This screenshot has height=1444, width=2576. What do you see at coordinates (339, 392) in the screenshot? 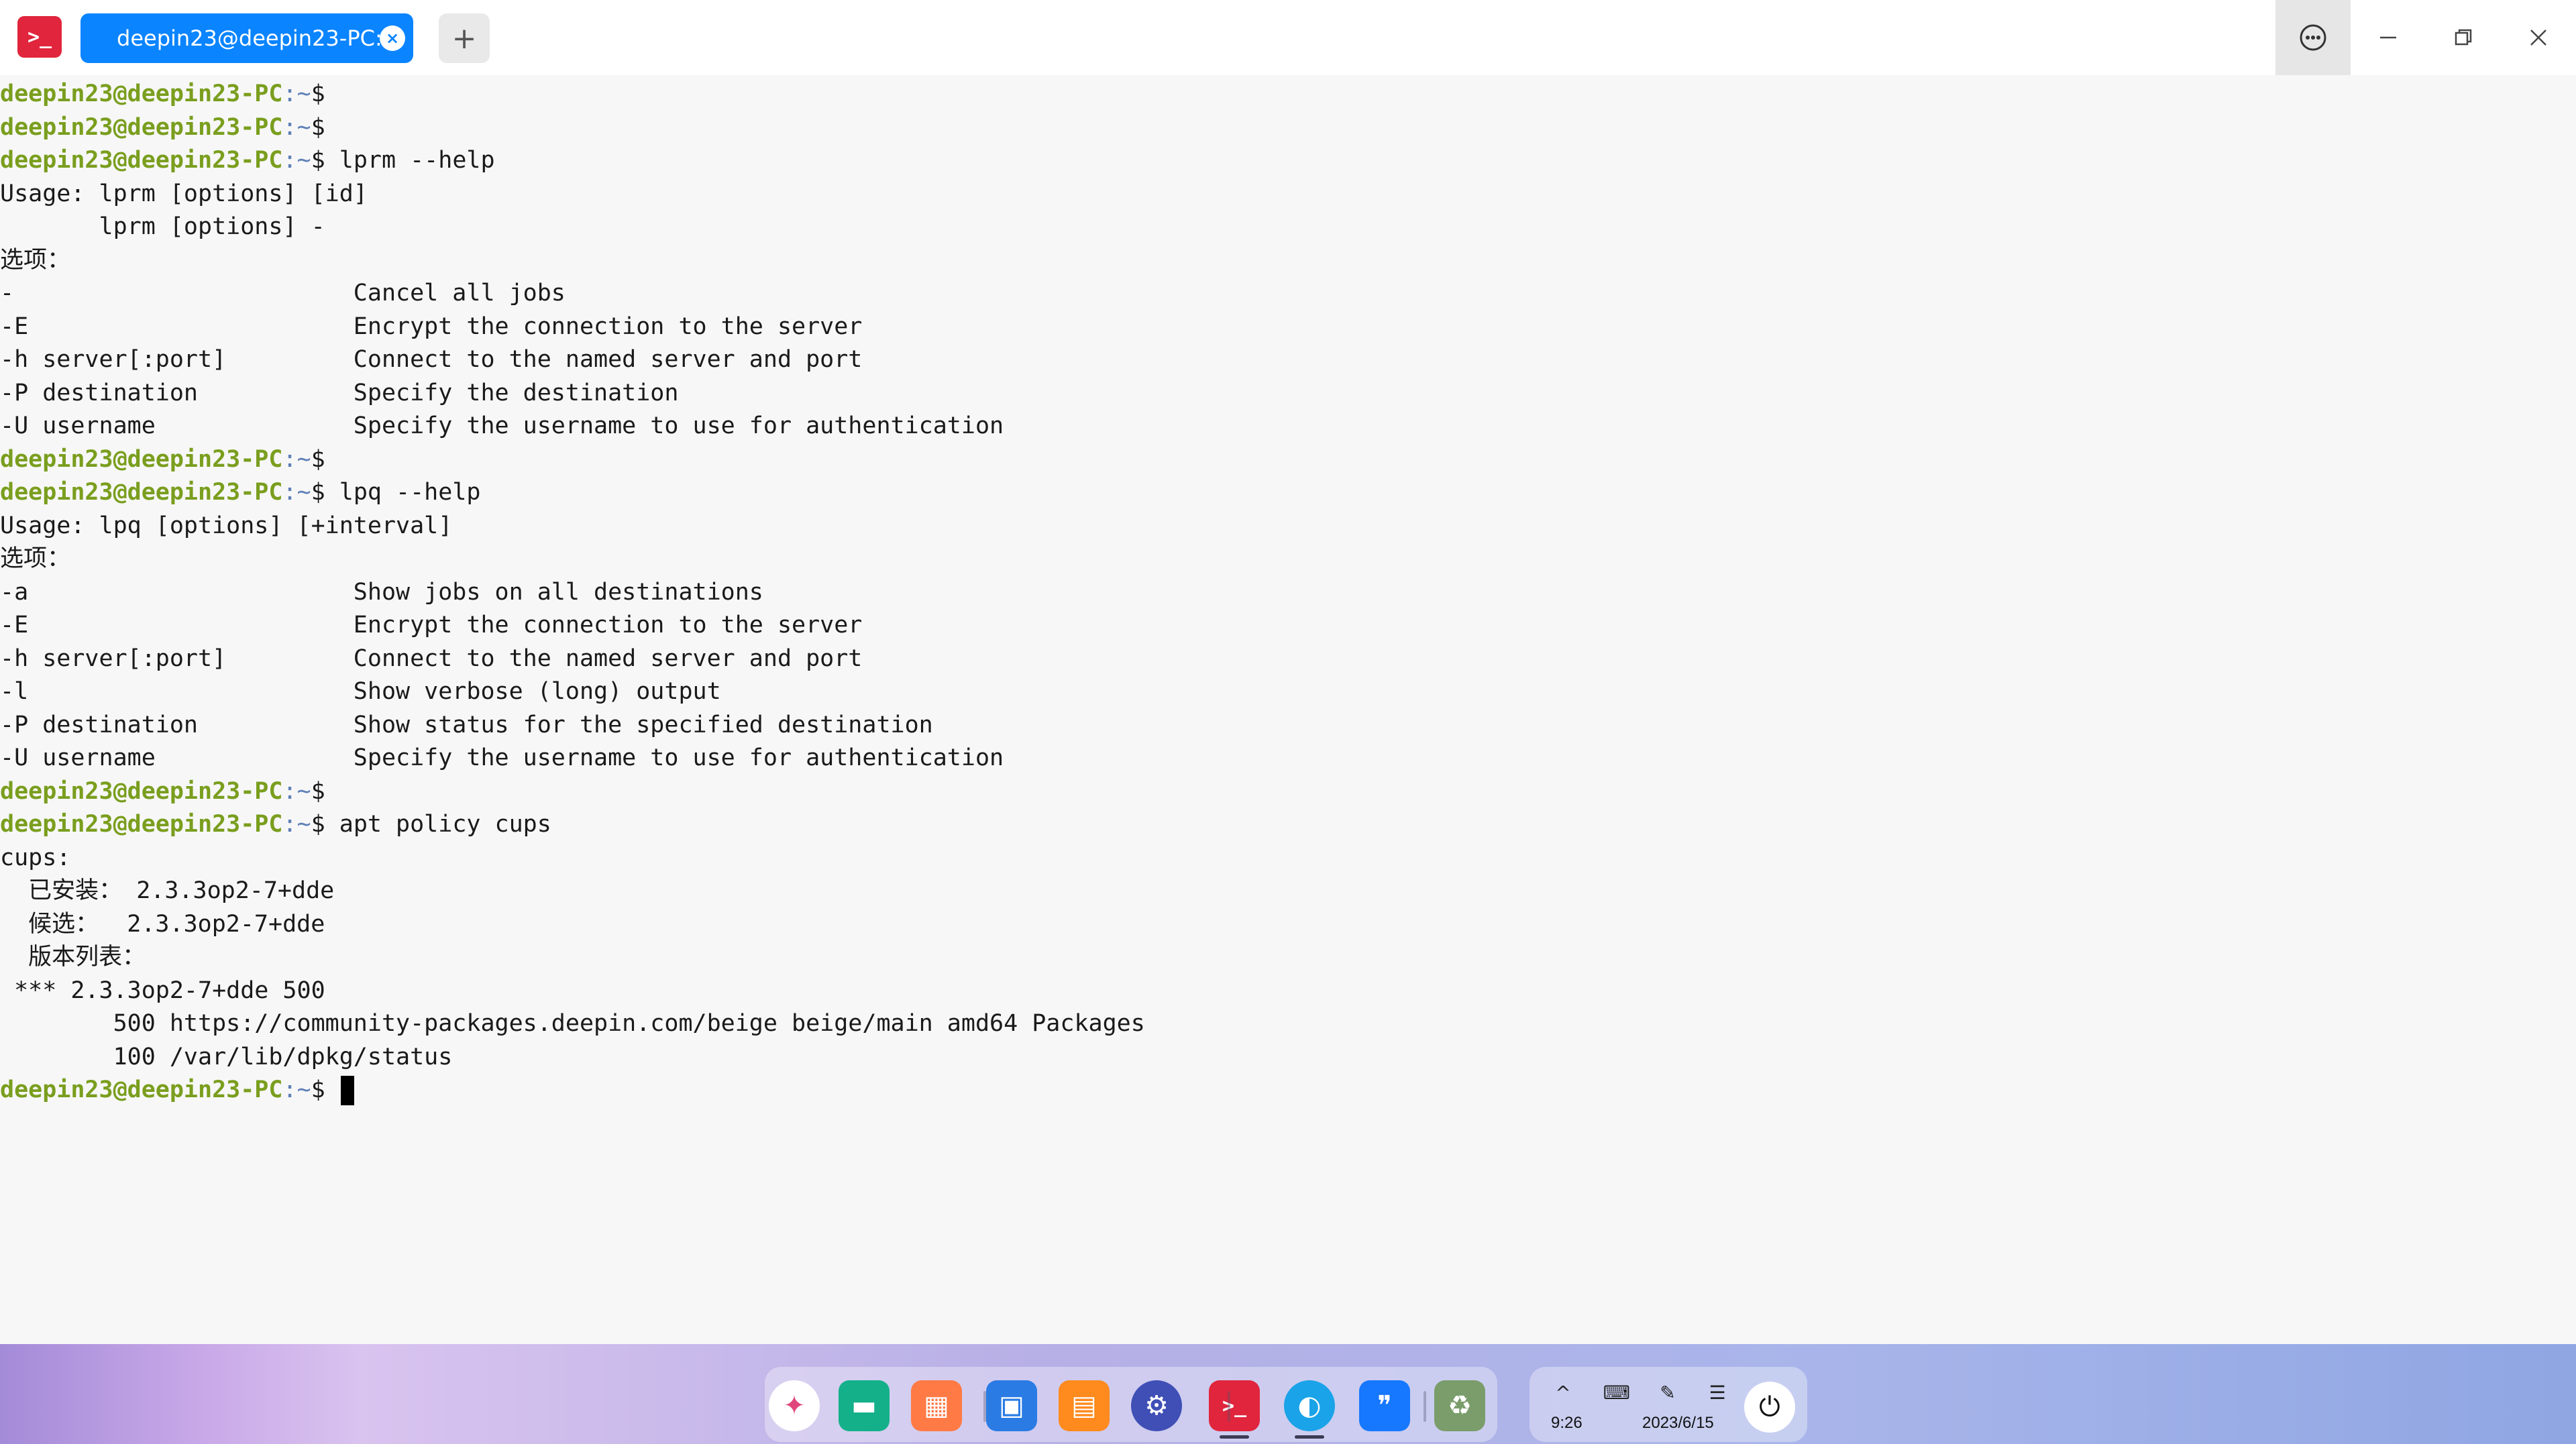
I see `terminal-output-line: -P destination Specify the destination` at bounding box center [339, 392].